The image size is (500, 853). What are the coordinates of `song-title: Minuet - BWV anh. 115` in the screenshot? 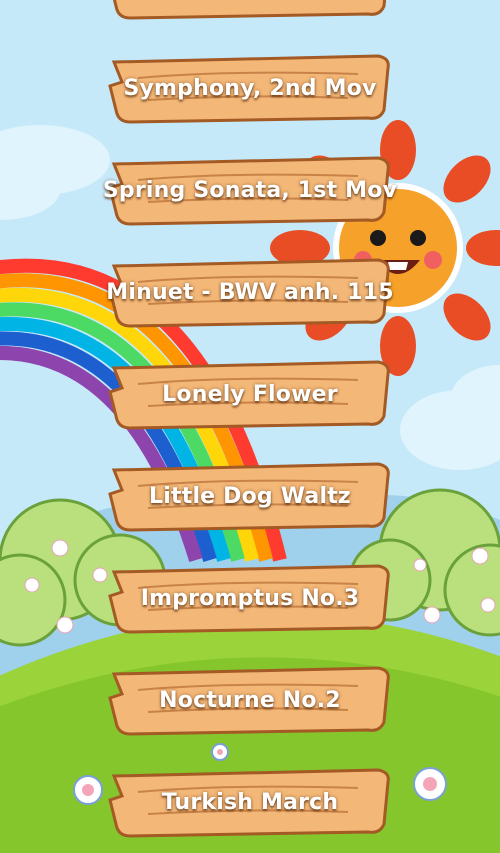 It's located at (250, 292).